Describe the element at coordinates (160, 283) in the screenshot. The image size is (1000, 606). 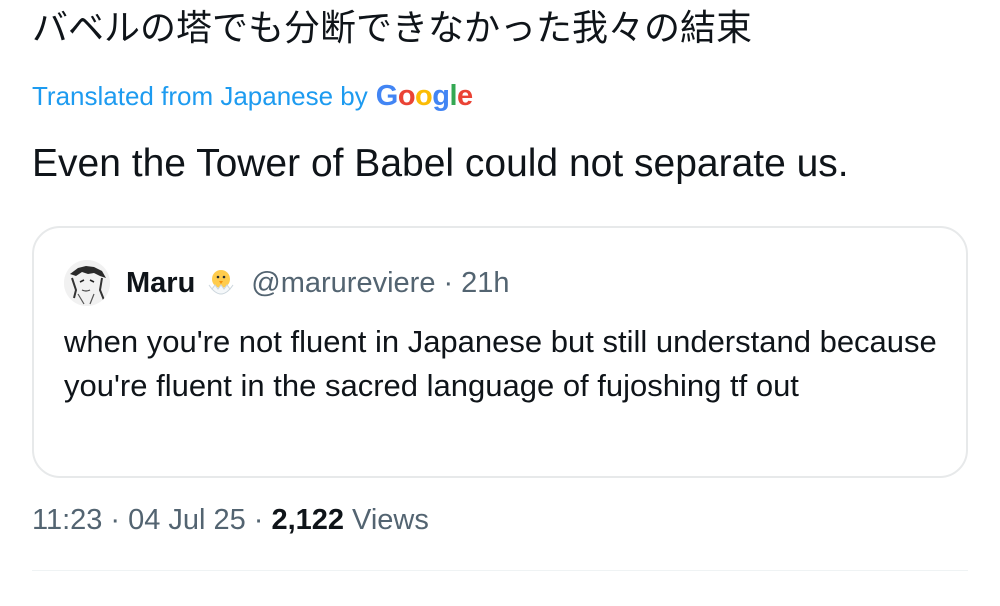
I see `quoted-display-name: Maru` at that location.